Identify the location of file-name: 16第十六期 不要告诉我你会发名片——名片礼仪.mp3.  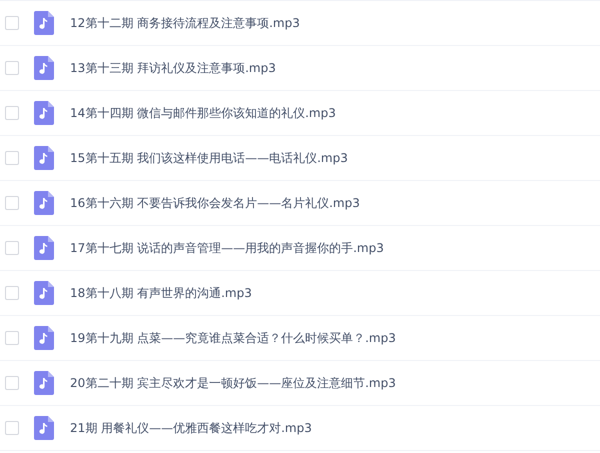
(215, 203).